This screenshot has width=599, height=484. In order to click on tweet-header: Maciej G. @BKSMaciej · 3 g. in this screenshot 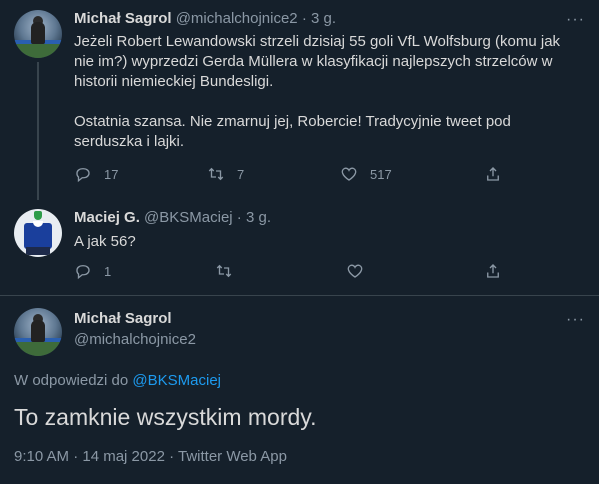, I will do `click(172, 217)`.